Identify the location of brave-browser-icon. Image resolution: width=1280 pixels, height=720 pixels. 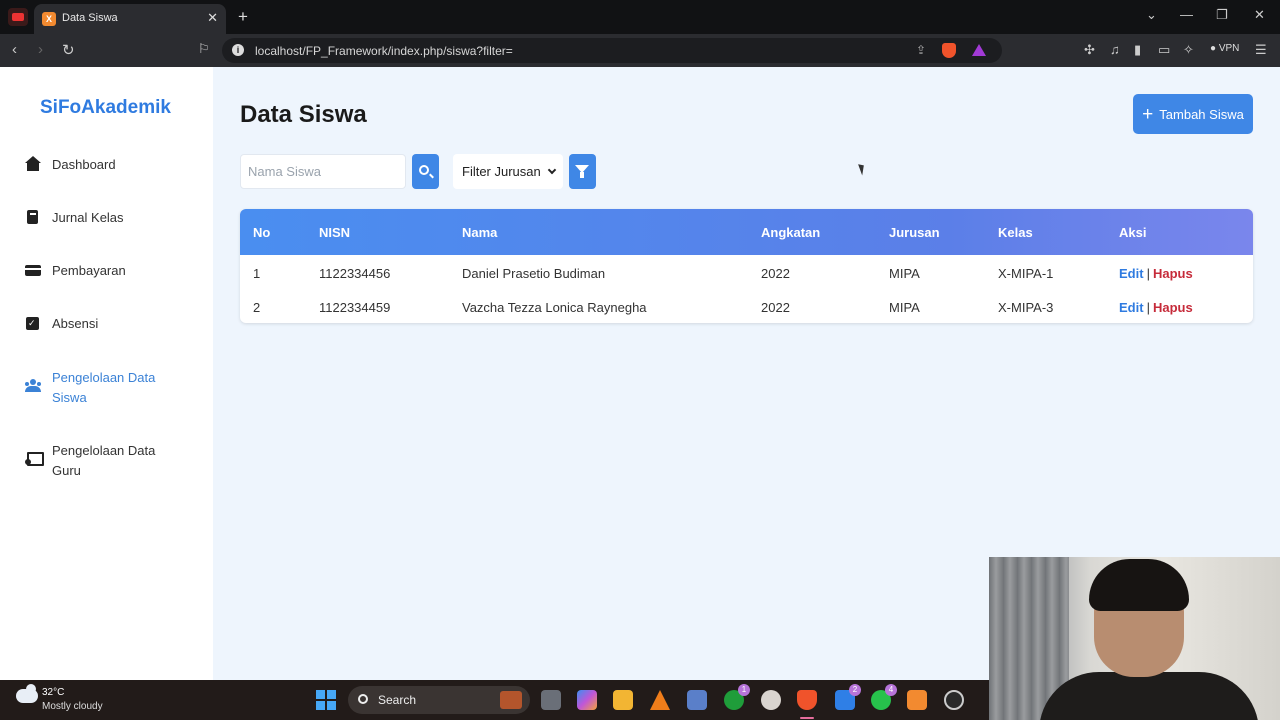
(807, 700).